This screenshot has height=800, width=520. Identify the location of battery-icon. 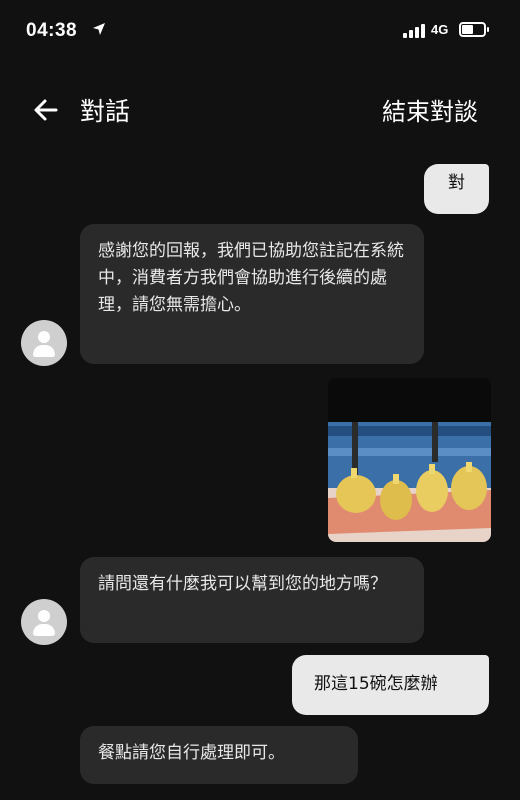
(474, 29).